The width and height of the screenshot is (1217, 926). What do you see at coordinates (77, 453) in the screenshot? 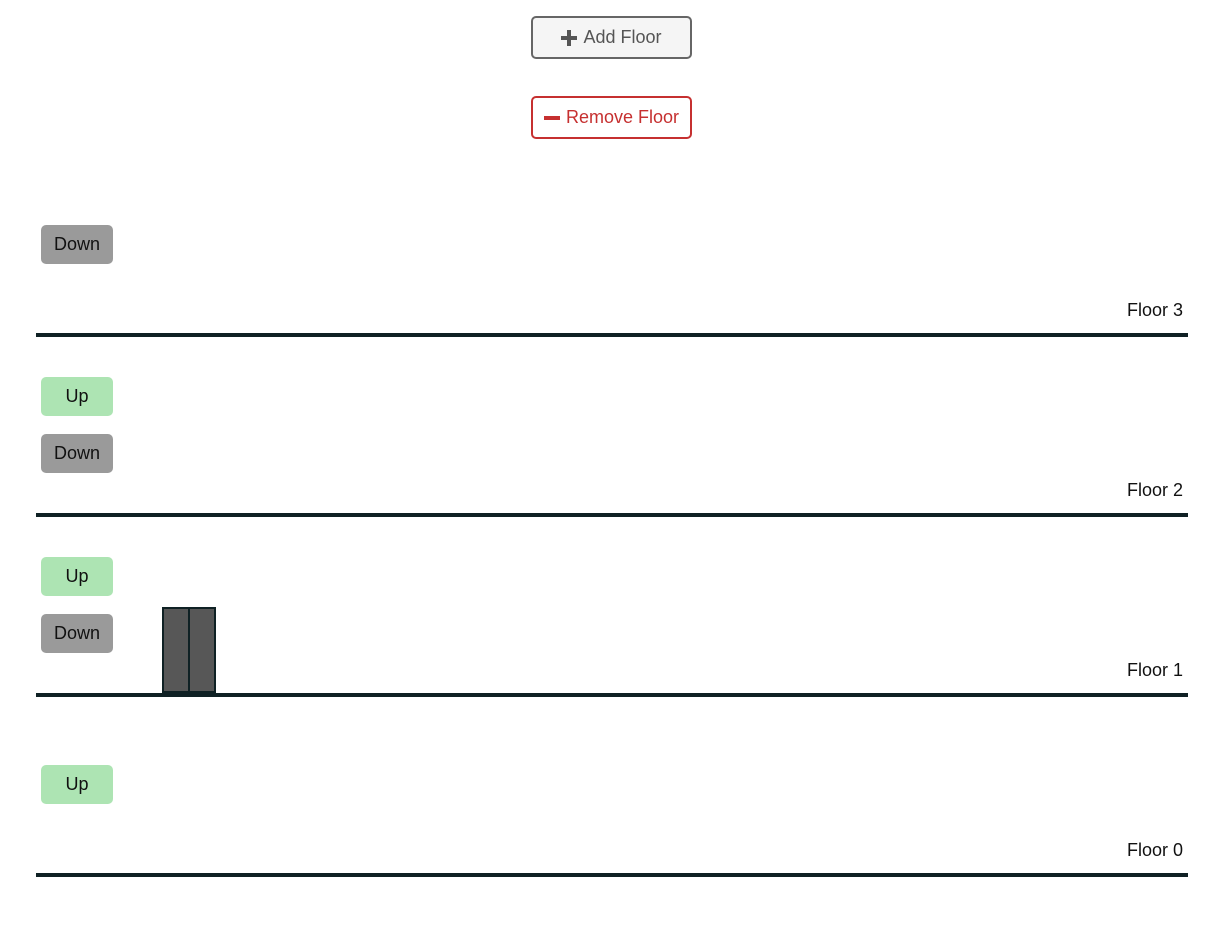
I see `floor-2-down-button: Down` at bounding box center [77, 453].